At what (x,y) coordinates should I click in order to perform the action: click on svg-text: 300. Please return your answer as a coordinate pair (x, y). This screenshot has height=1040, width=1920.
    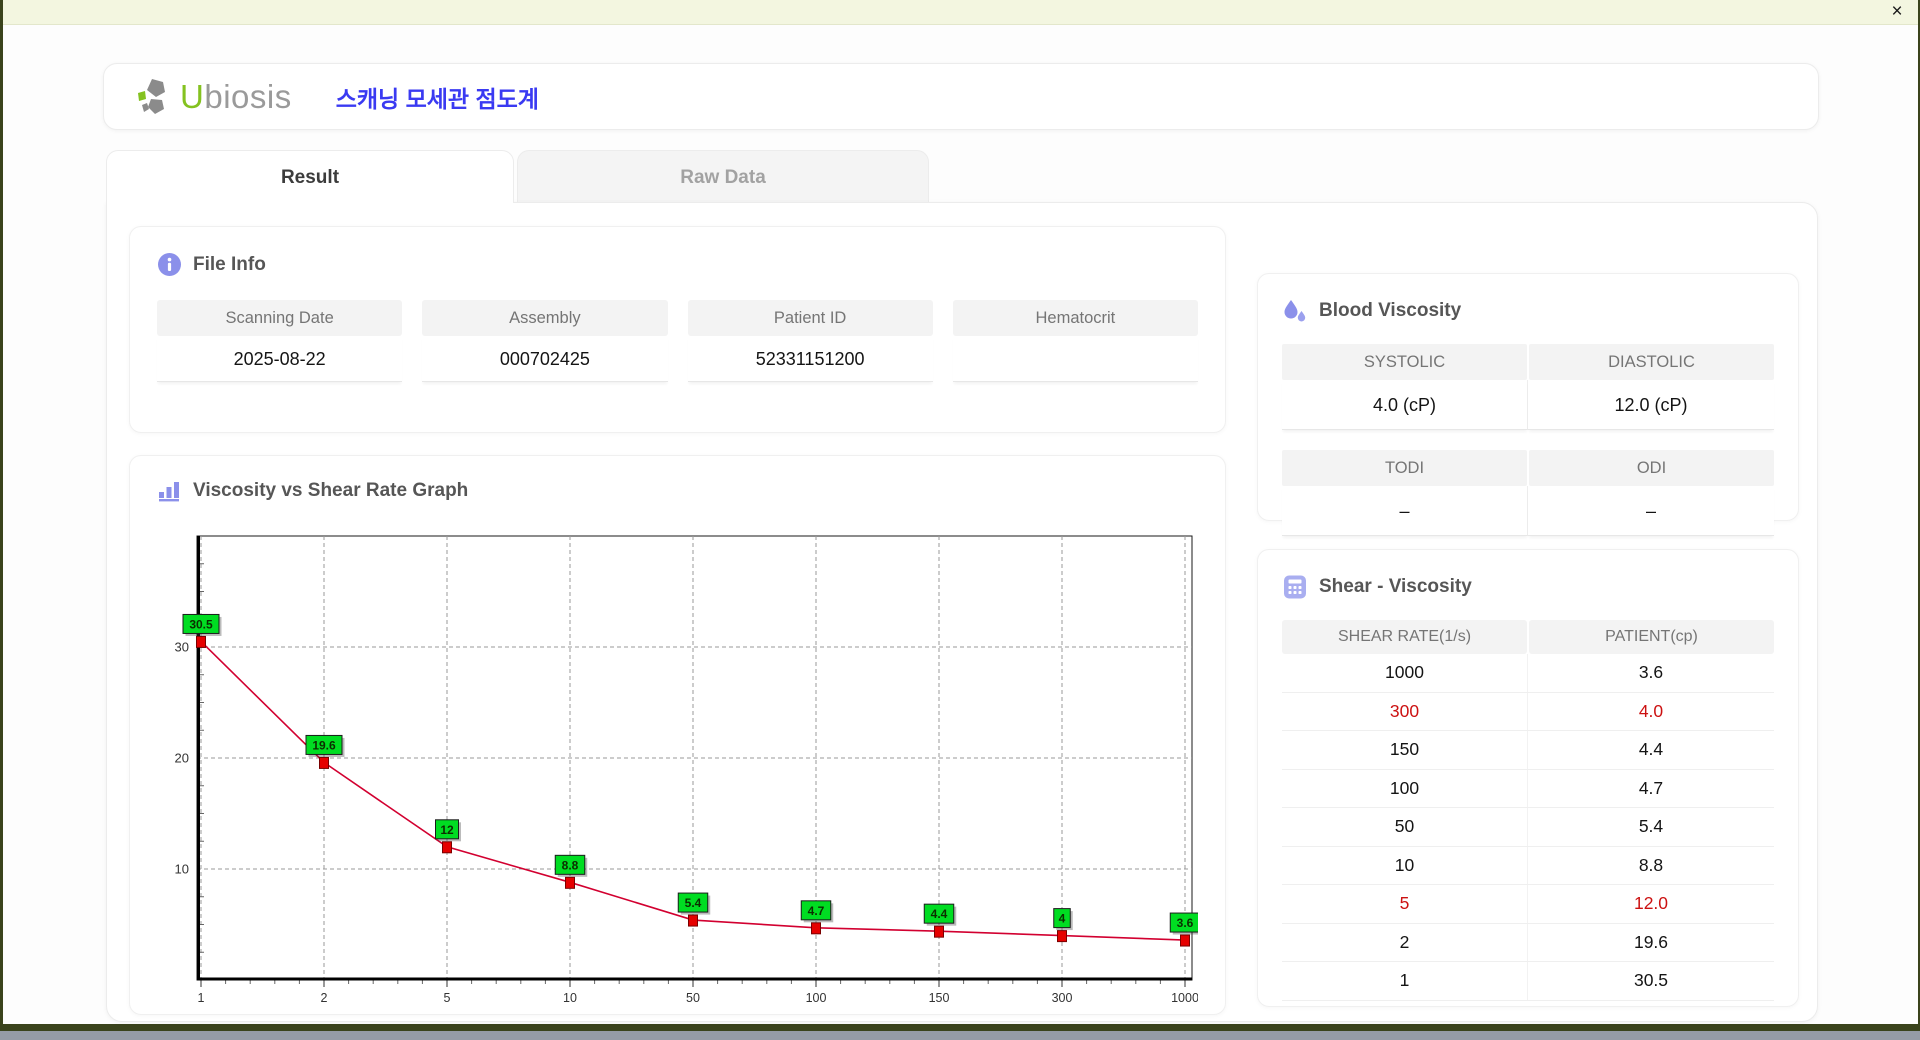
    Looking at the image, I should click on (1062, 998).